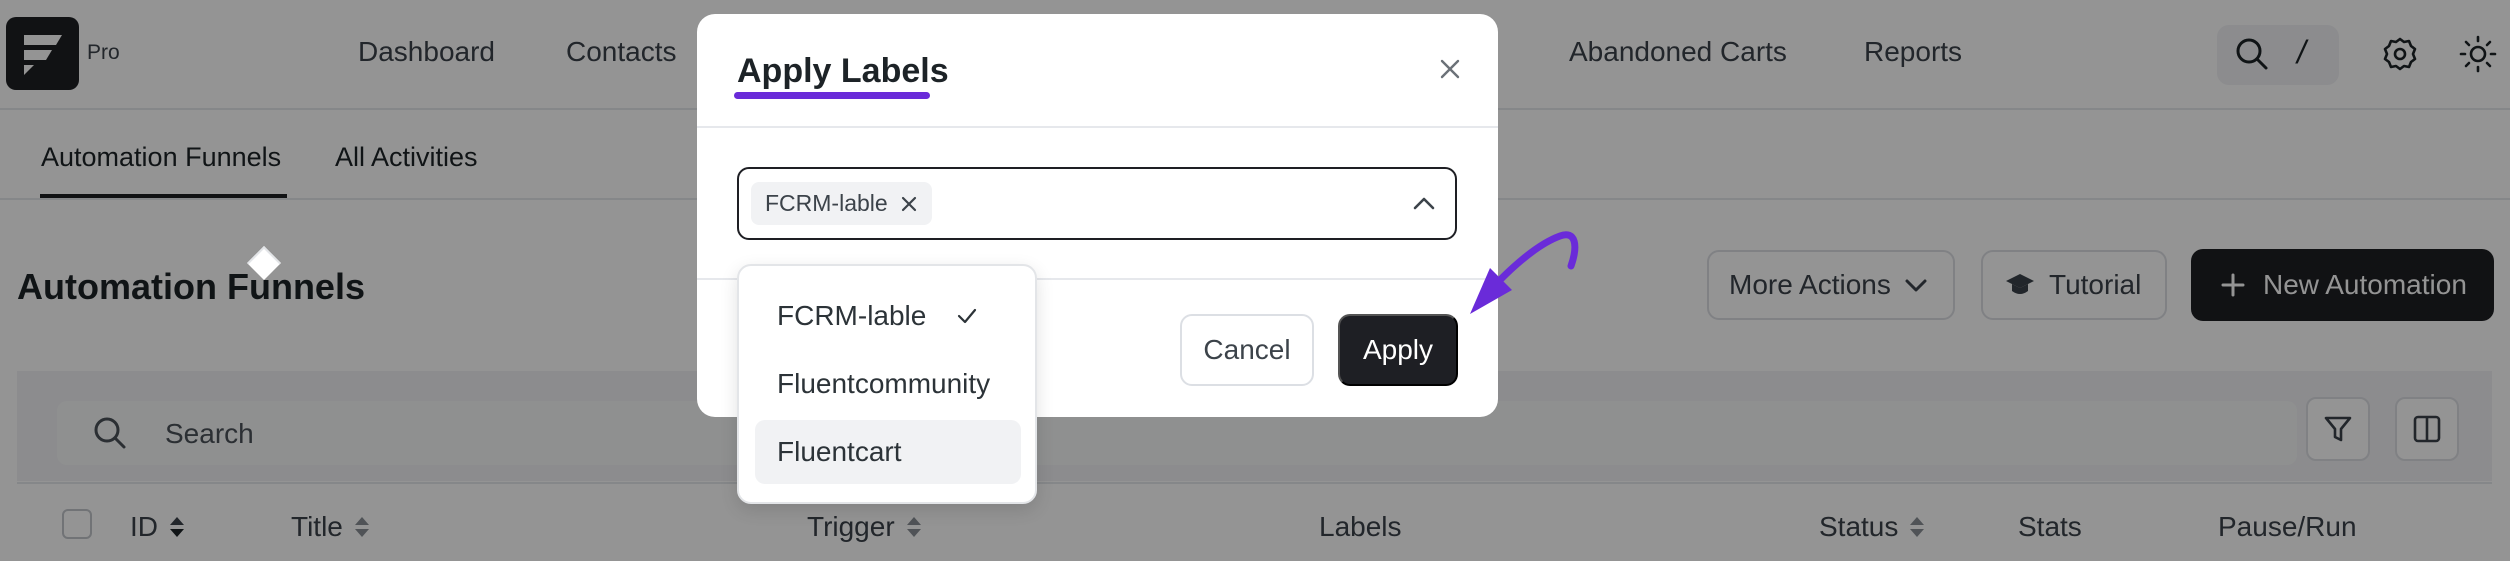  What do you see at coordinates (839, 451) in the screenshot?
I see `option-label: Fluentcart` at bounding box center [839, 451].